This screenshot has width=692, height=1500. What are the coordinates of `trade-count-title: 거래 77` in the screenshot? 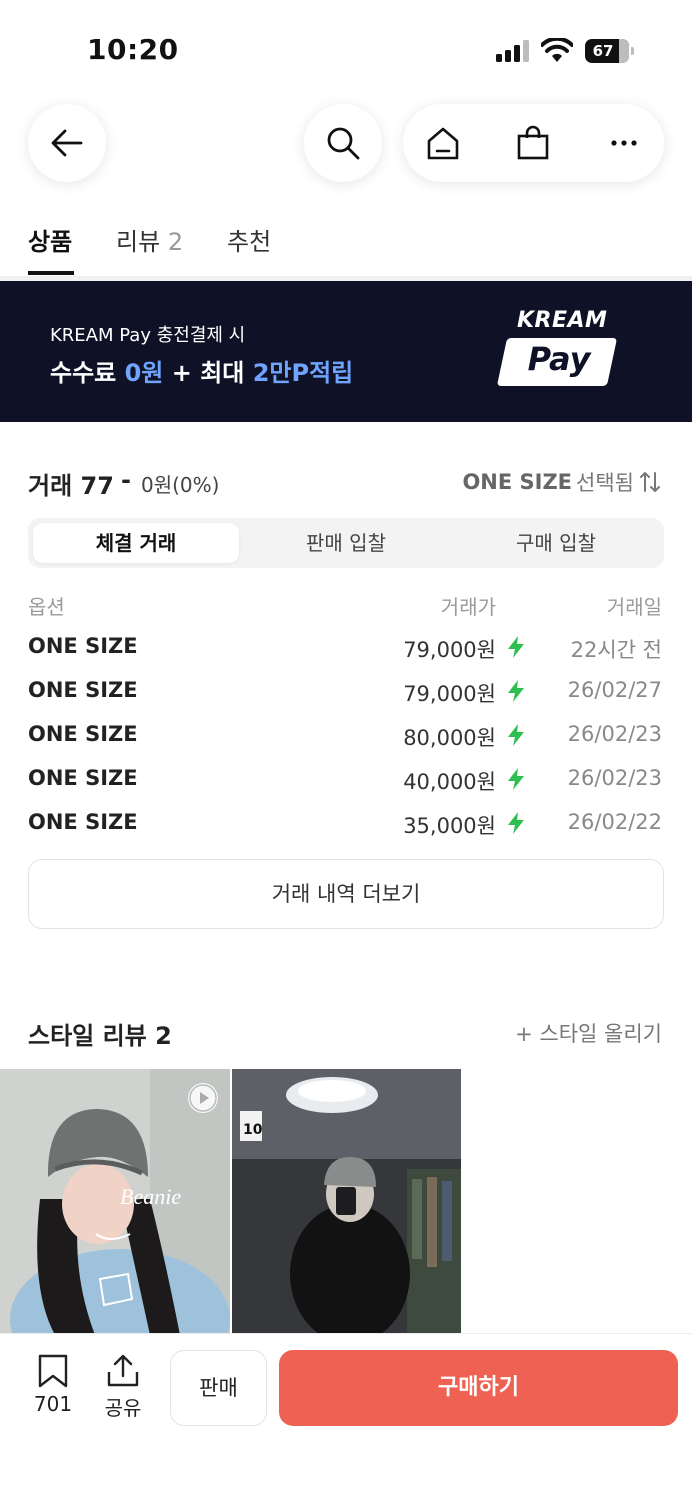 It's located at (71, 486).